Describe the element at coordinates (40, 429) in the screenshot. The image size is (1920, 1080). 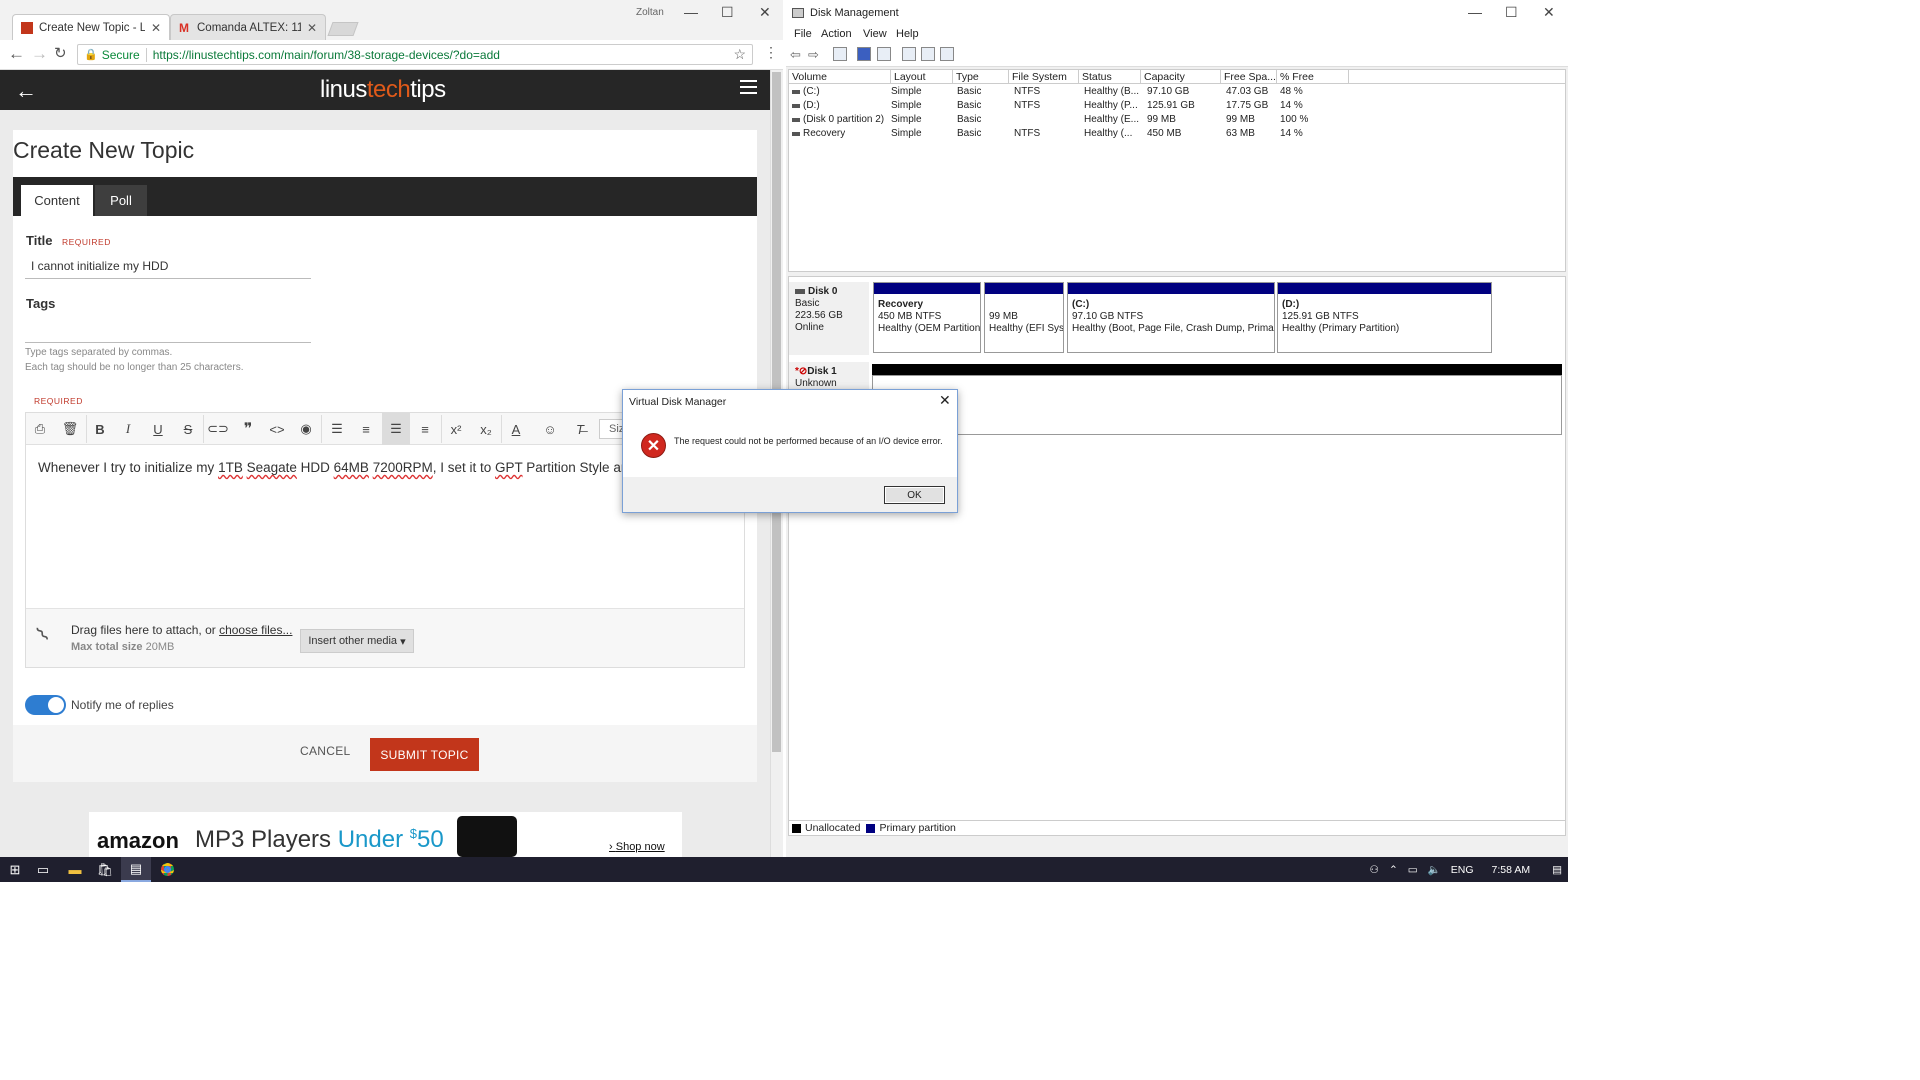
I see `preview-icon: ⎙` at that location.